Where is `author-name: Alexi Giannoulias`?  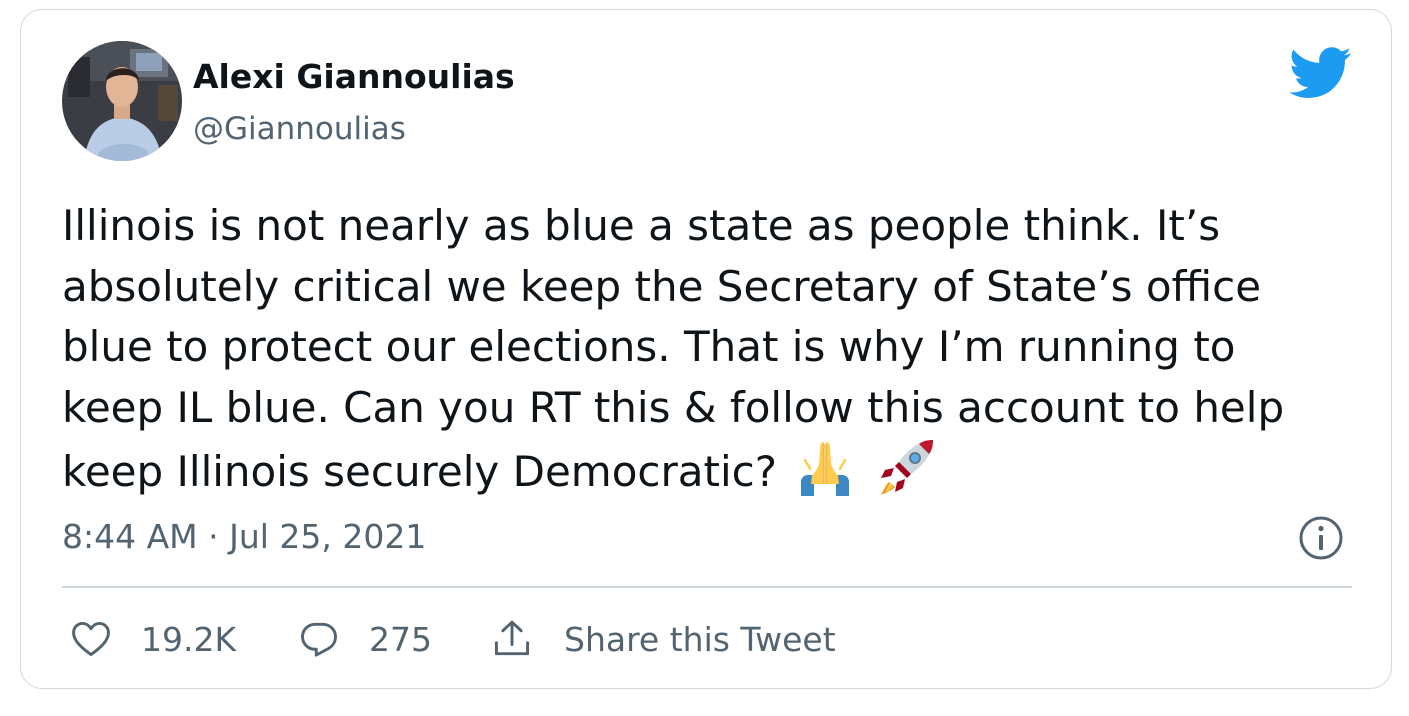 author-name: Alexi Giannoulias is located at coordinates (354, 76).